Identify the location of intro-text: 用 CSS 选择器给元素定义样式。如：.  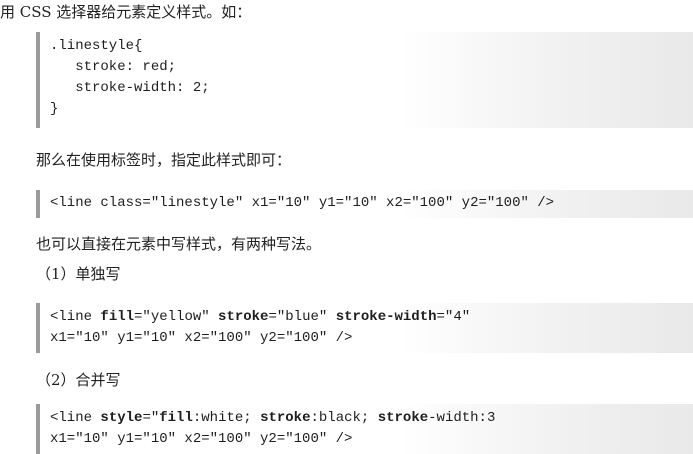
(126, 12).